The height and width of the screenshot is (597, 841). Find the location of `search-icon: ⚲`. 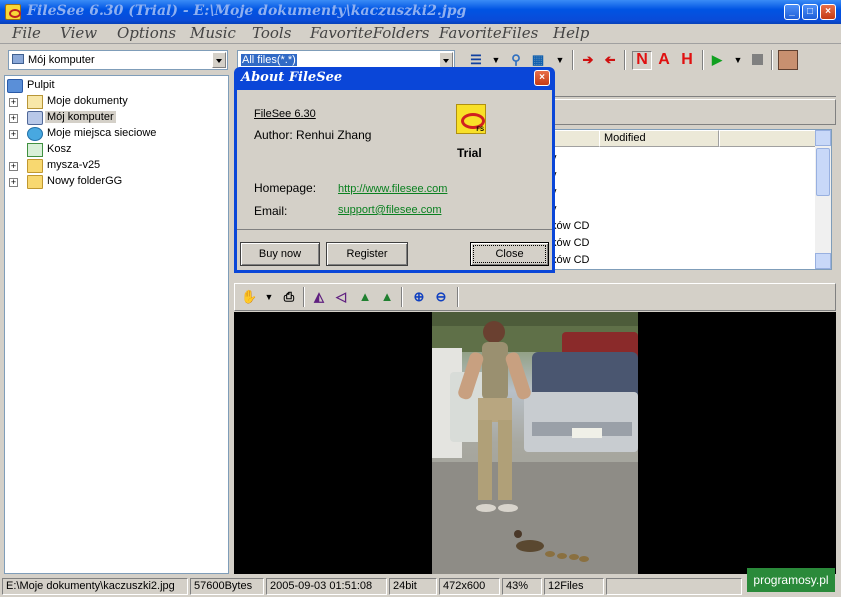

search-icon: ⚲ is located at coordinates (516, 60).